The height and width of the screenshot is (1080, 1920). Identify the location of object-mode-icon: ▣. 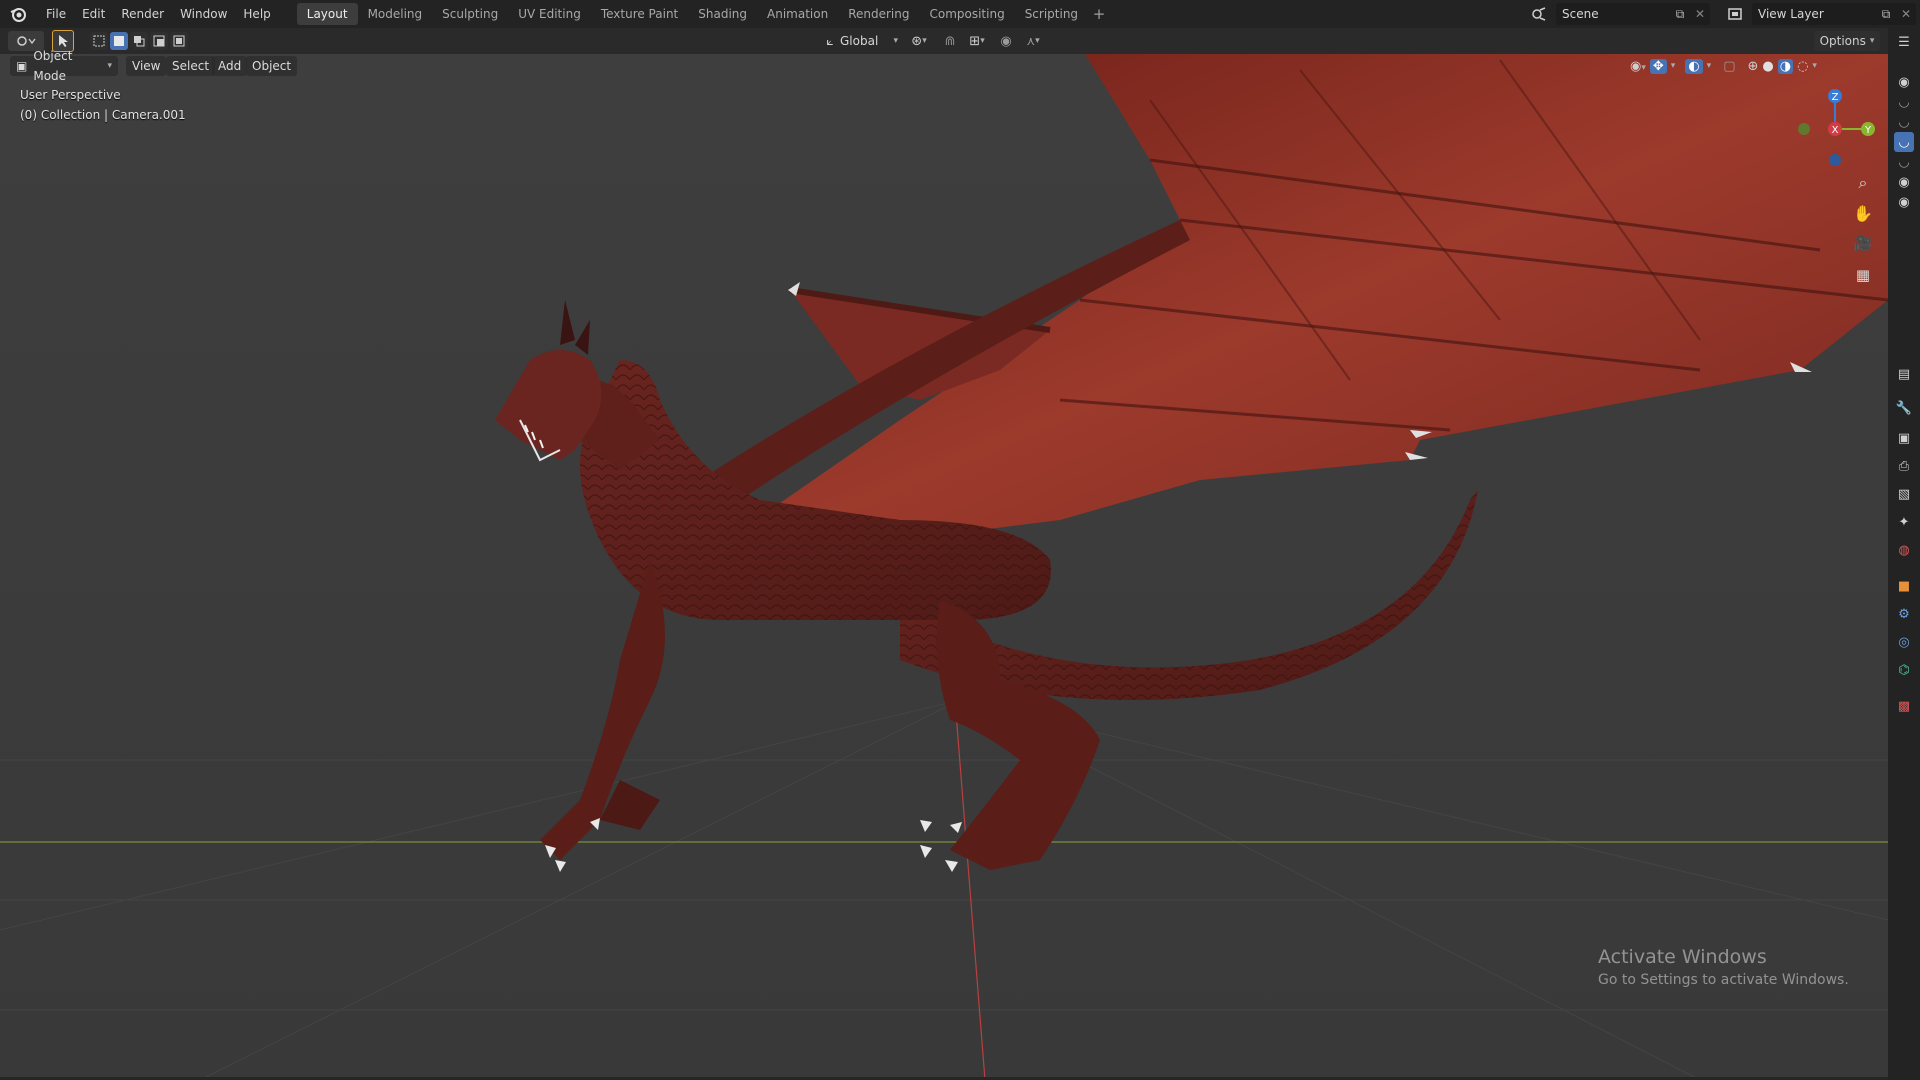
(22, 66).